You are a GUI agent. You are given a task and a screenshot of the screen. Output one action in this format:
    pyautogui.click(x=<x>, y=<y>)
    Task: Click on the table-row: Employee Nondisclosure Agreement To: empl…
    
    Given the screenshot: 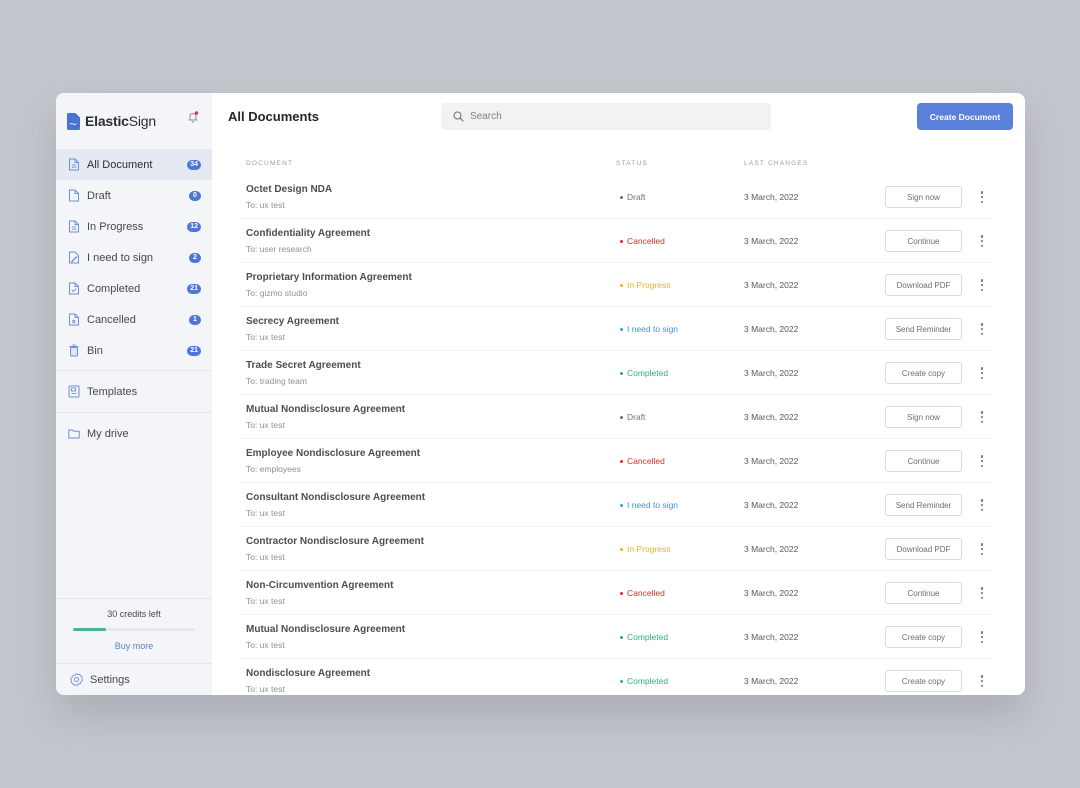 What is the action you would take?
    pyautogui.click(x=616, y=461)
    